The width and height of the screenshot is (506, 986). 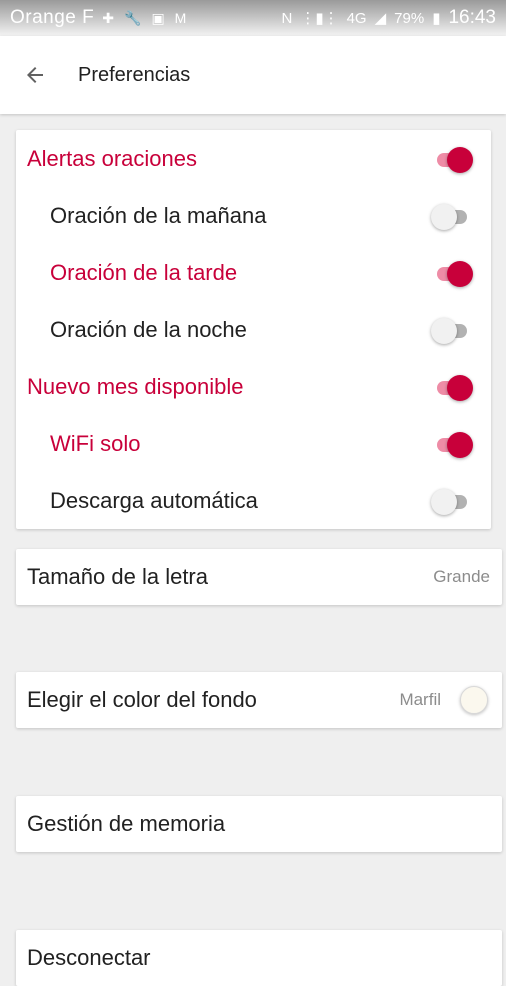 What do you see at coordinates (452, 501) in the screenshot?
I see `auto-download-switch` at bounding box center [452, 501].